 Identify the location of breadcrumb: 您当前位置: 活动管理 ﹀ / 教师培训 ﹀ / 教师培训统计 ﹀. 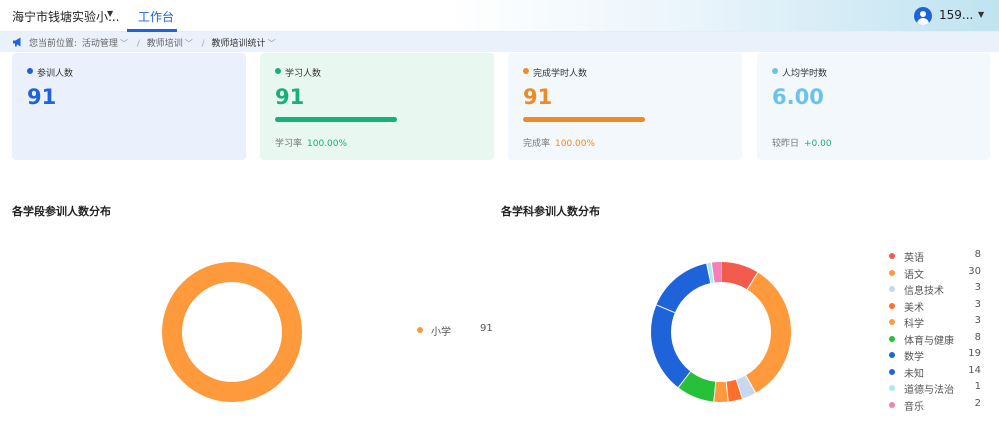
(153, 42).